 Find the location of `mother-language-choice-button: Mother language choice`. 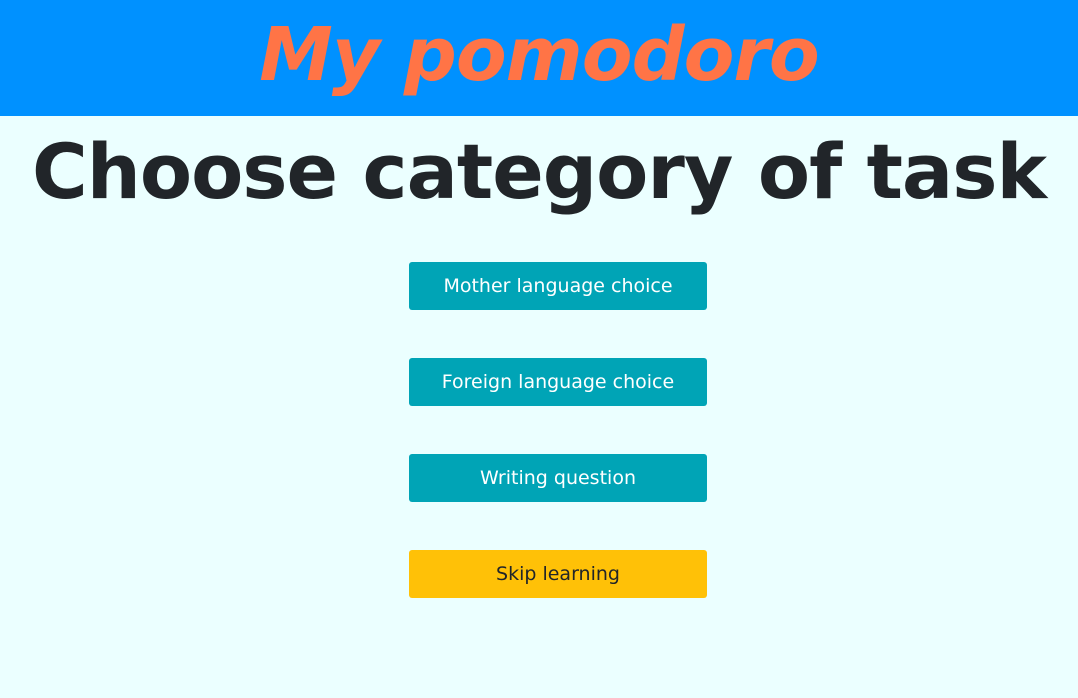

mother-language-choice-button: Mother language choice is located at coordinates (558, 286).